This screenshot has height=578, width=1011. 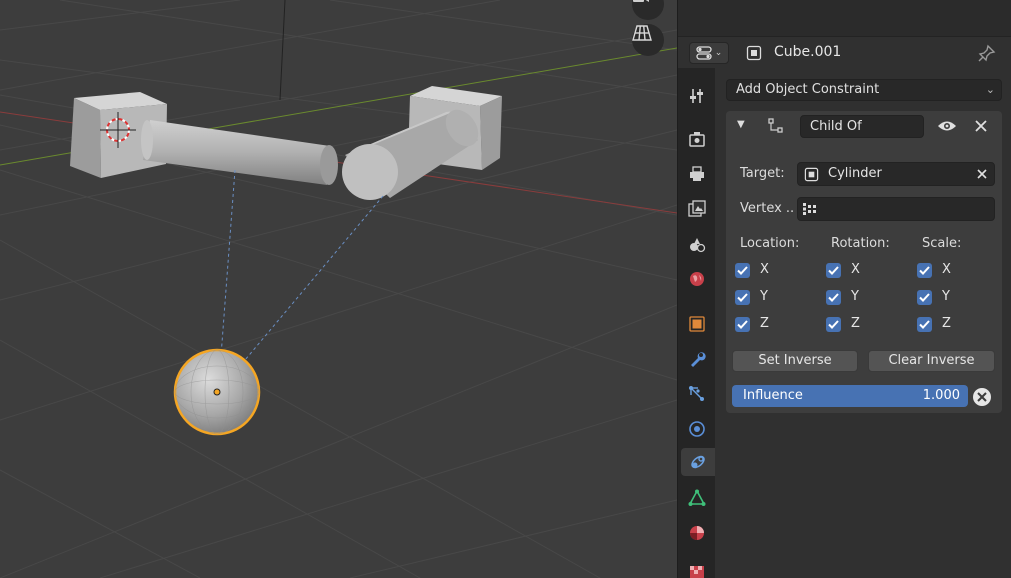 I want to click on wrench-icon, so click(x=698, y=359).